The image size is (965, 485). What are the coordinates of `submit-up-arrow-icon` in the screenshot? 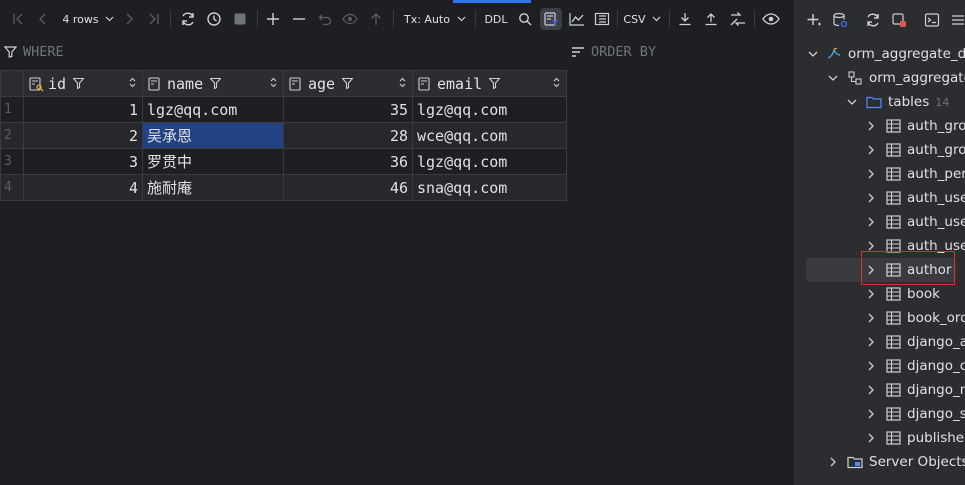 It's located at (376, 19).